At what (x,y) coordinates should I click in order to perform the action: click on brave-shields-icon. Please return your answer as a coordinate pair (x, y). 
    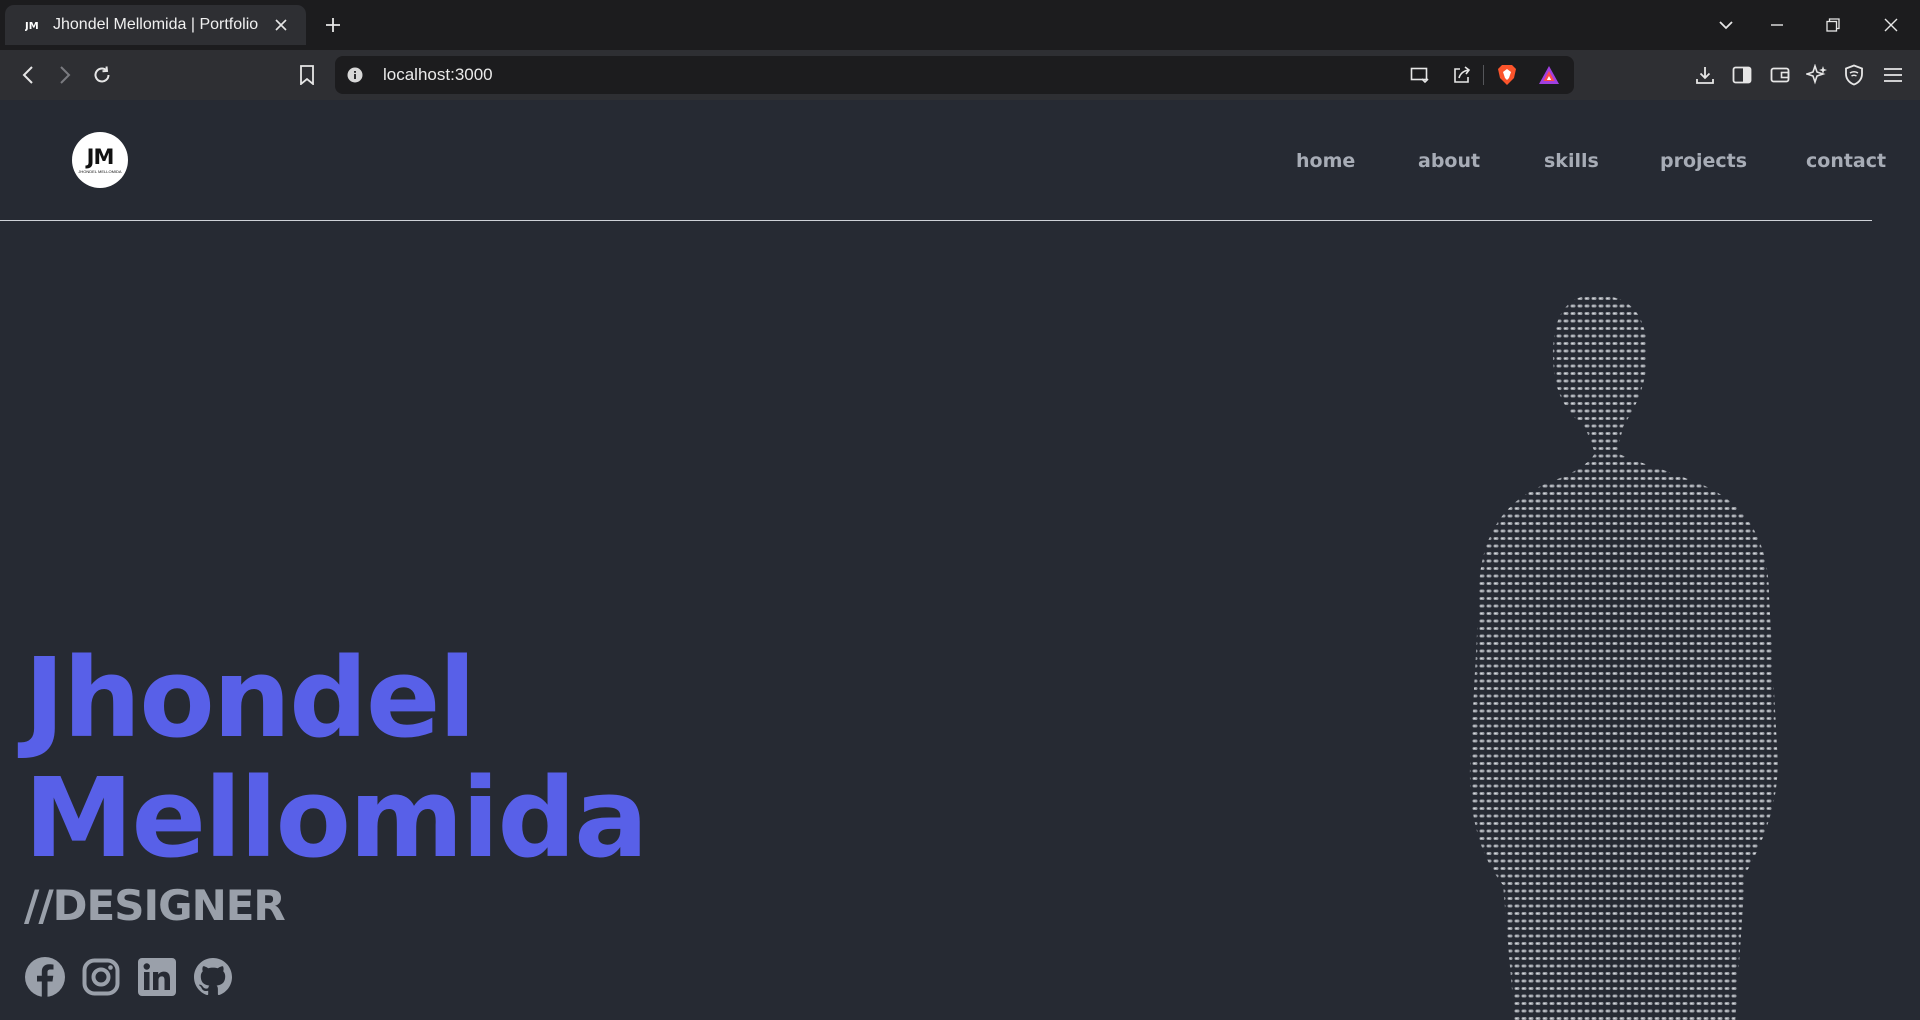
    Looking at the image, I should click on (1507, 75).